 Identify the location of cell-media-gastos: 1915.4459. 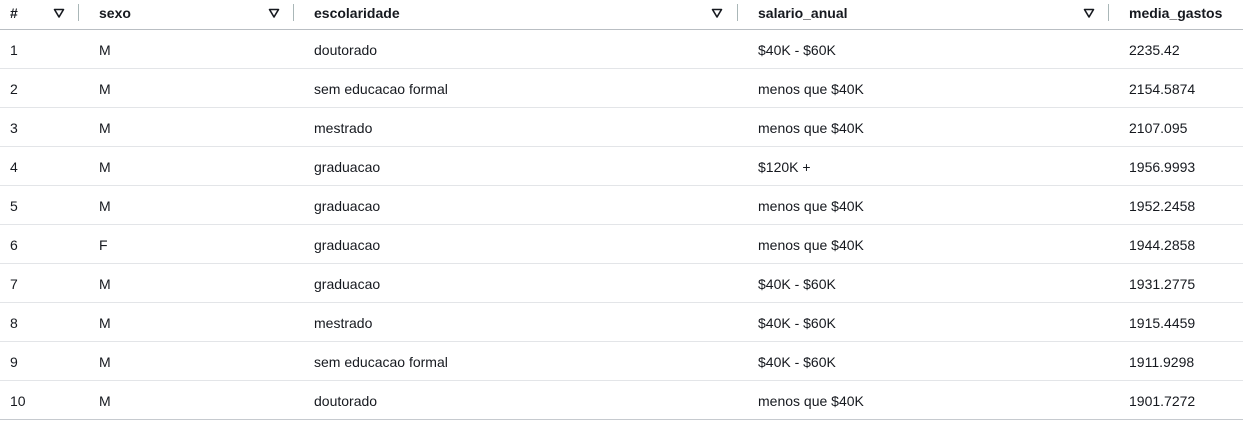
(1162, 323).